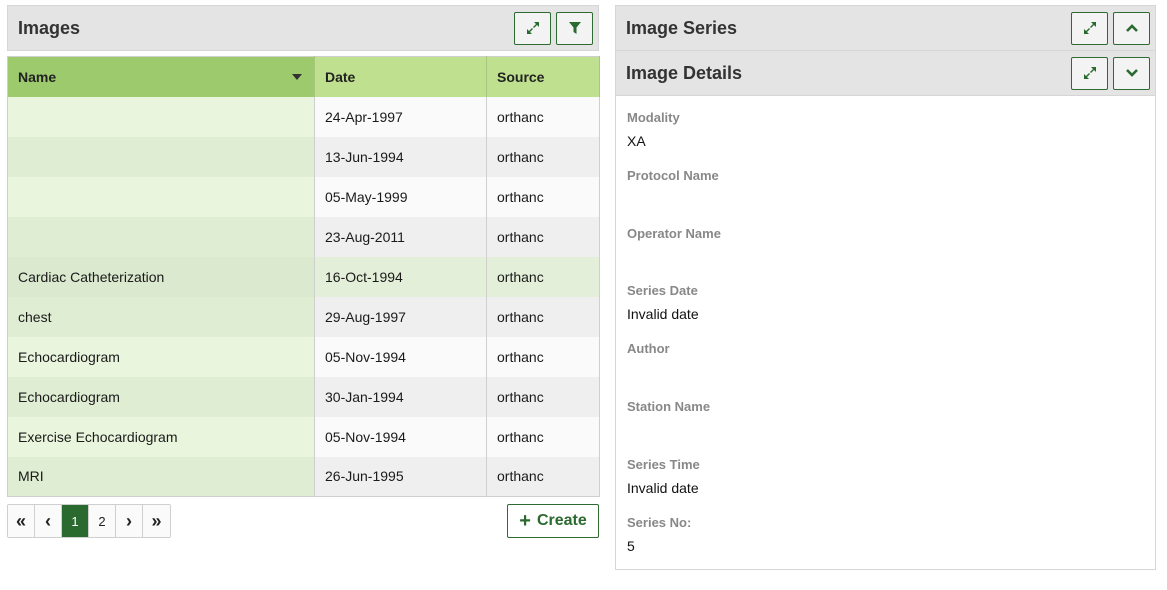  I want to click on create-button-label: Create, so click(561, 520).